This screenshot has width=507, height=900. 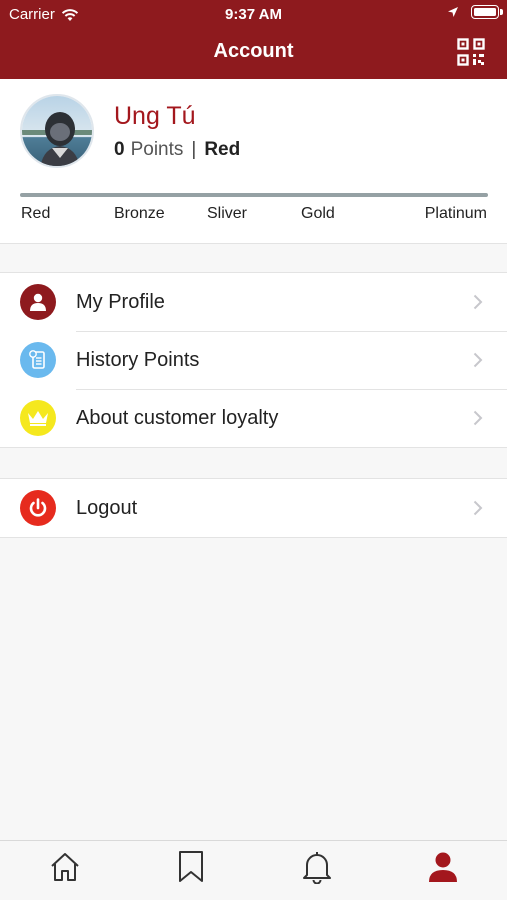 What do you see at coordinates (138, 359) in the screenshot?
I see `menu-item-label: History Points` at bounding box center [138, 359].